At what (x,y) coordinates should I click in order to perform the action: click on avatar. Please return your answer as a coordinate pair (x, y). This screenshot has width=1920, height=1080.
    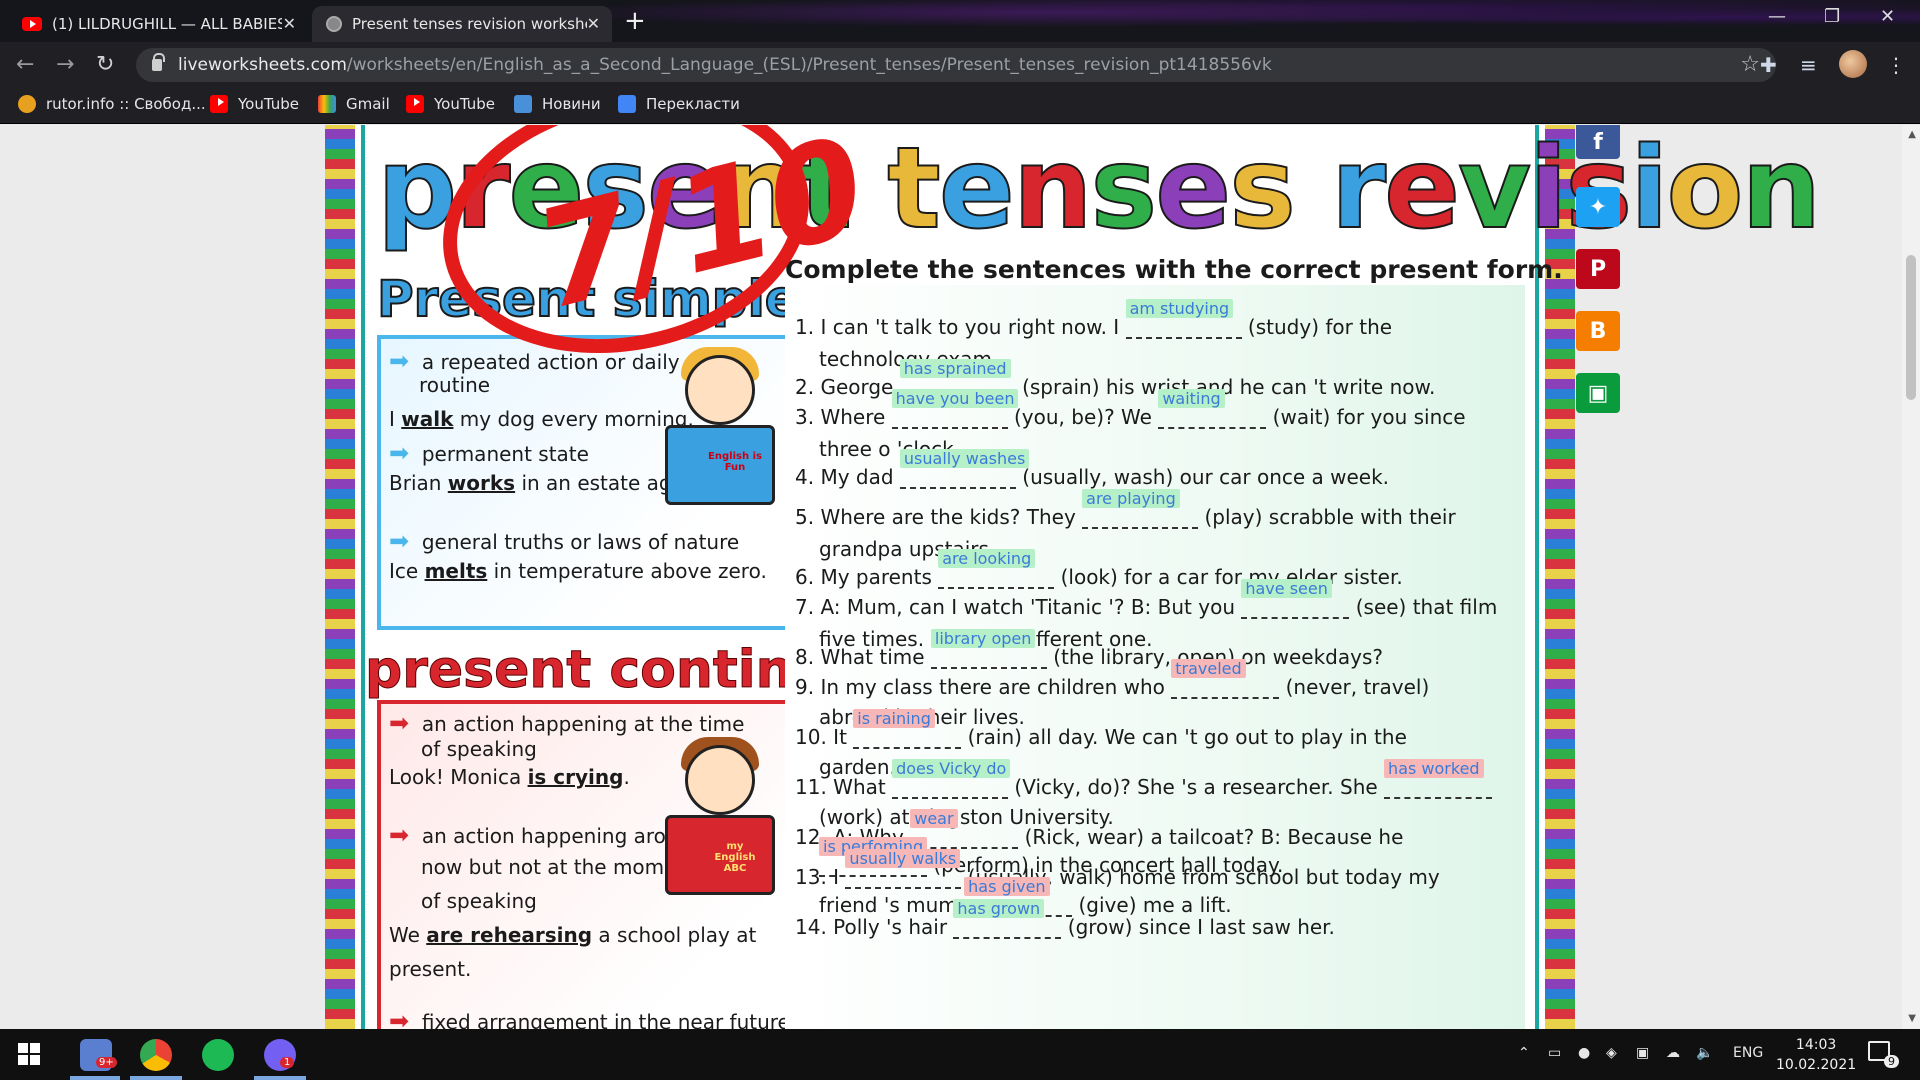
    Looking at the image, I should click on (1853, 64).